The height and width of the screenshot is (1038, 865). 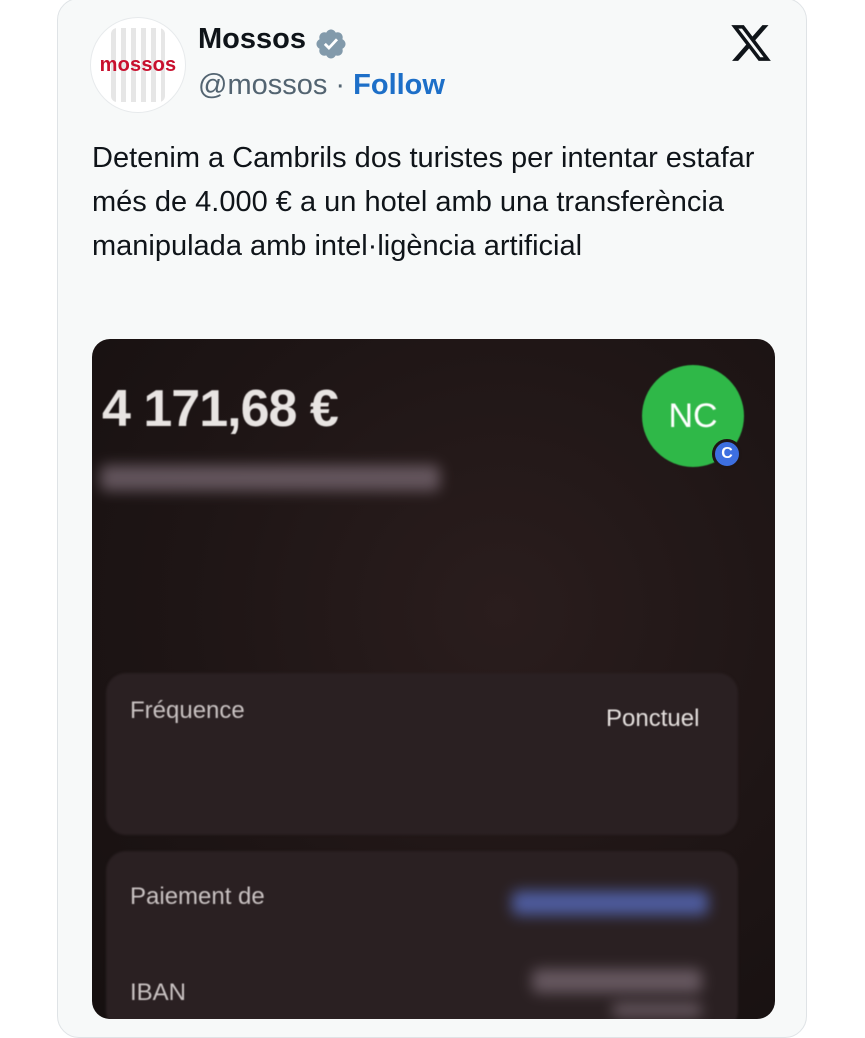 I want to click on frequency-value: Ponctuel, so click(x=653, y=718).